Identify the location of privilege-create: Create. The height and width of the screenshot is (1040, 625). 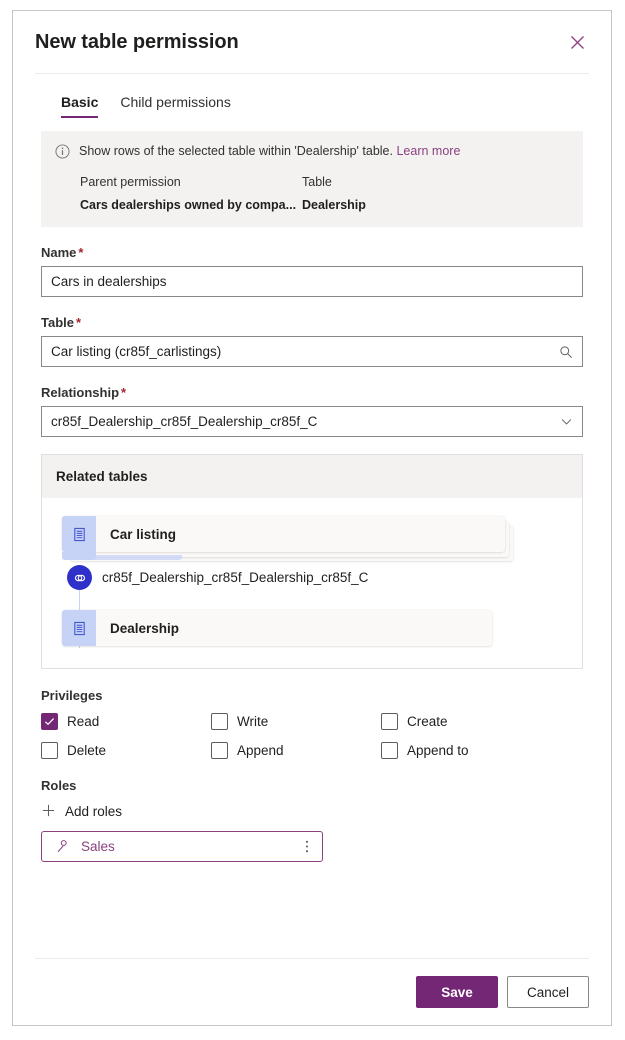
(482, 721).